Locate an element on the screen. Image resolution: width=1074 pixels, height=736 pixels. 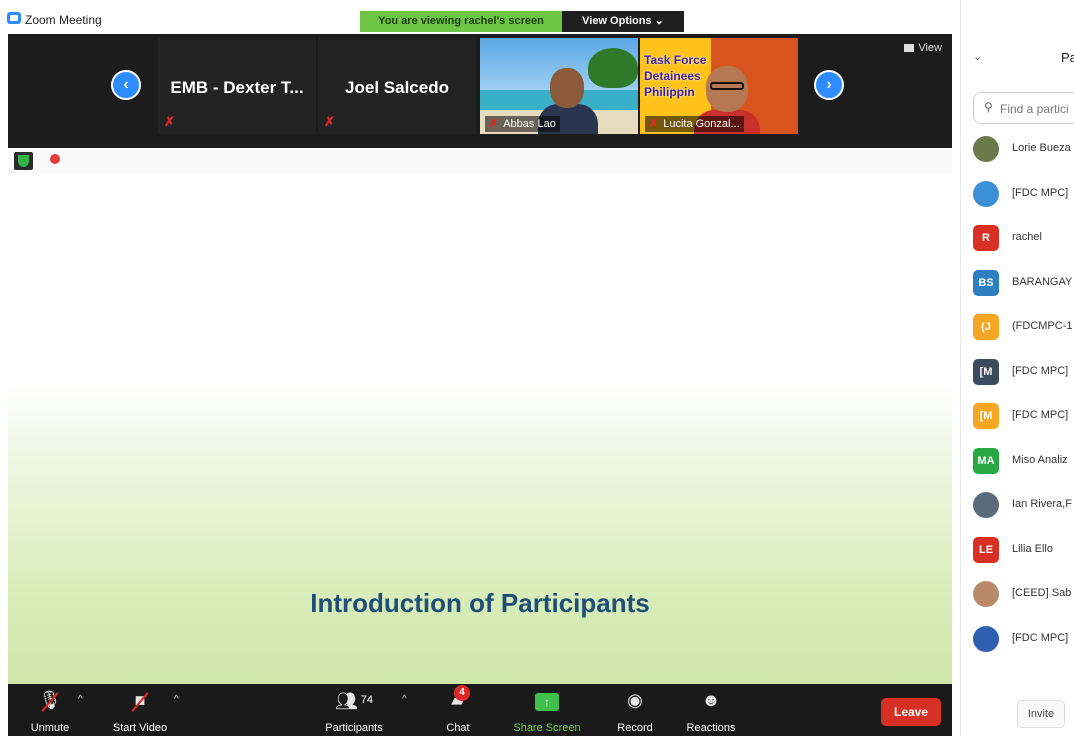
leave-button: Leave is located at coordinates (911, 712).